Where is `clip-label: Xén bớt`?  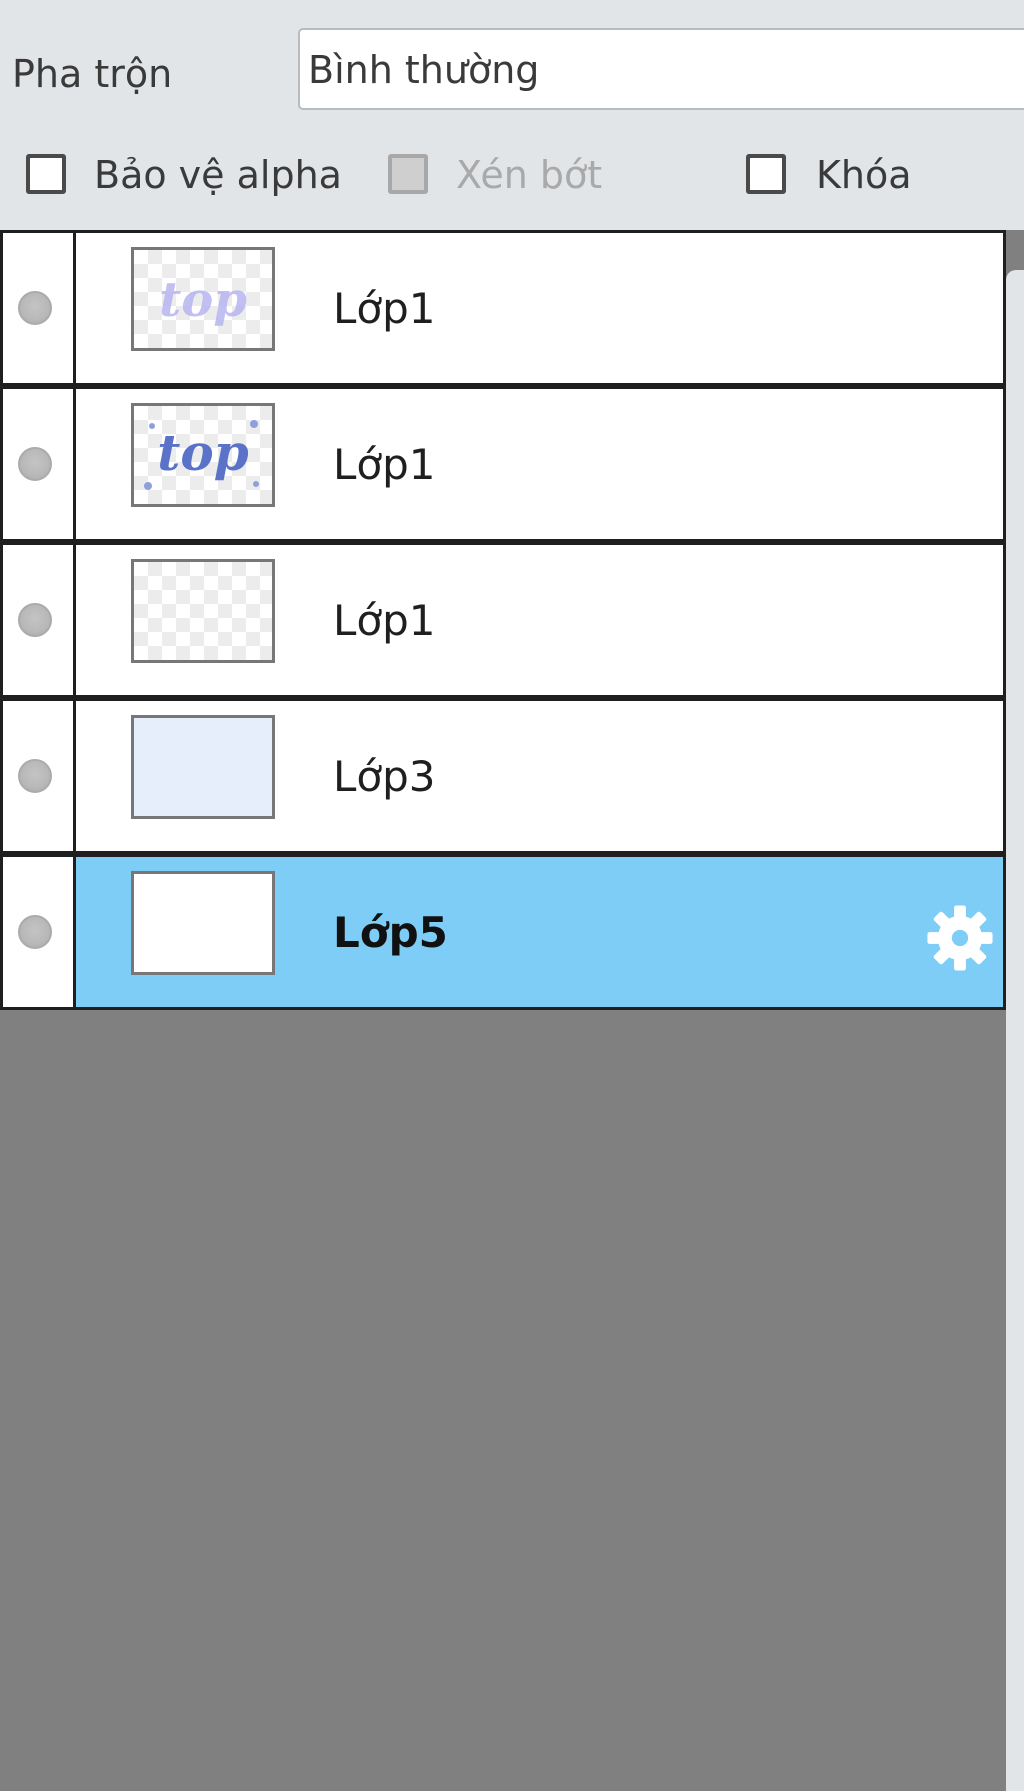
clip-label: Xén bớt is located at coordinates (529, 175).